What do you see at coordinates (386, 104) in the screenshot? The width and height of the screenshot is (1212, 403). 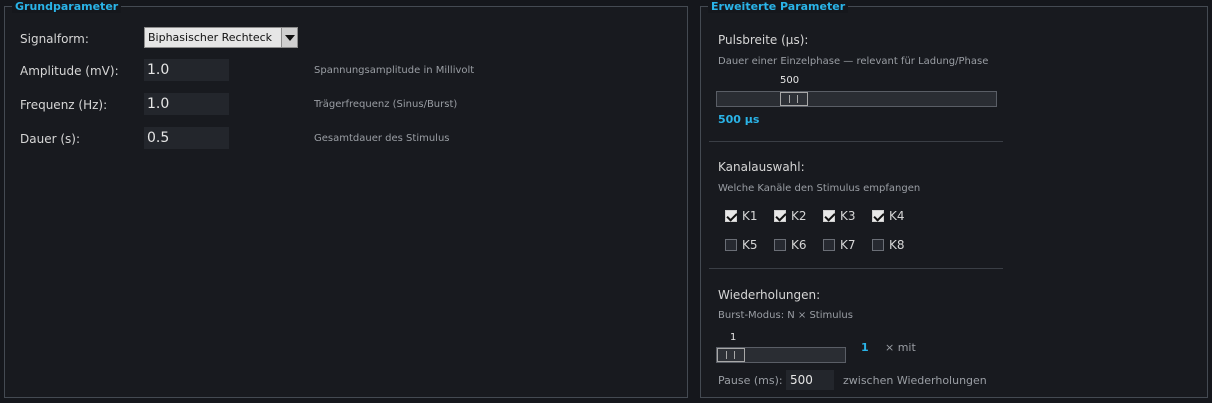 I see `frequenz-hint: Trägerfrequenz (Sinus/Burst)` at bounding box center [386, 104].